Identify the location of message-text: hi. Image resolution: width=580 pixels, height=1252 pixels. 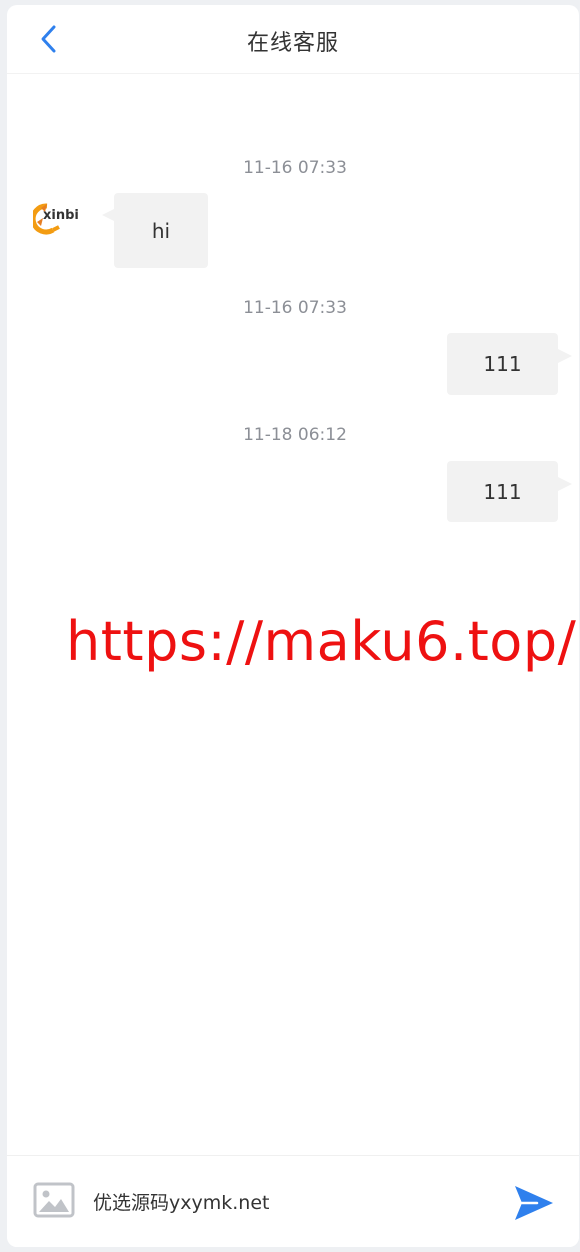
(161, 230).